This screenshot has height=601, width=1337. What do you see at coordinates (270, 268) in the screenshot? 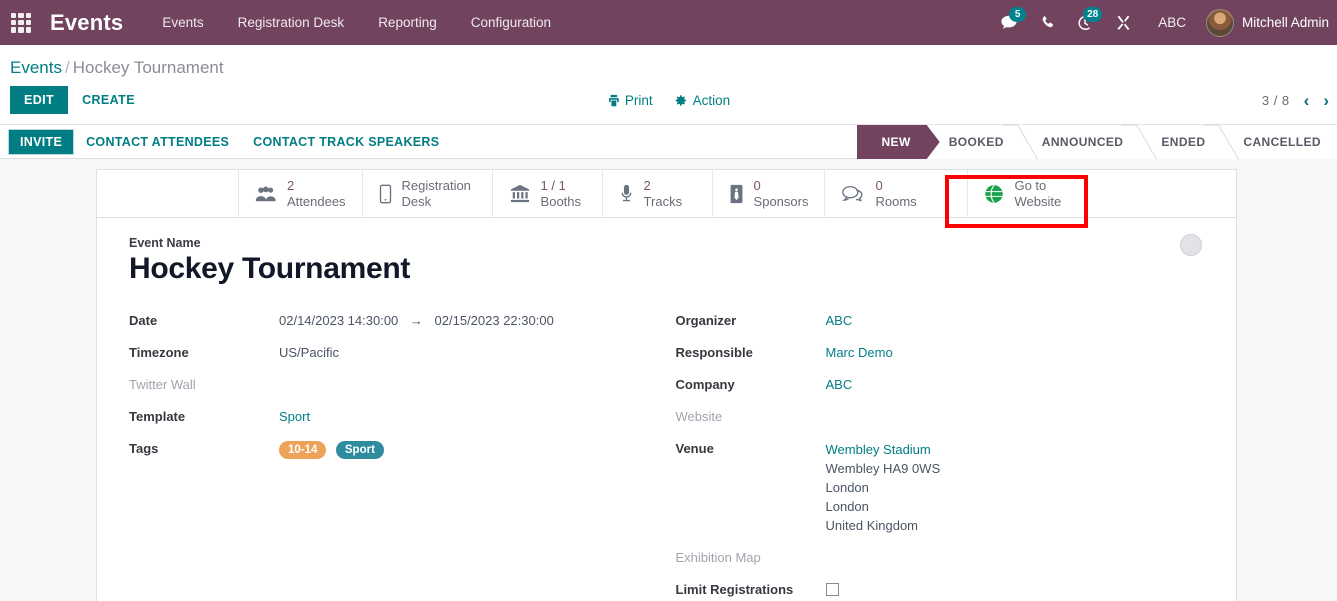
I see `page-title: Hockey Tournament` at bounding box center [270, 268].